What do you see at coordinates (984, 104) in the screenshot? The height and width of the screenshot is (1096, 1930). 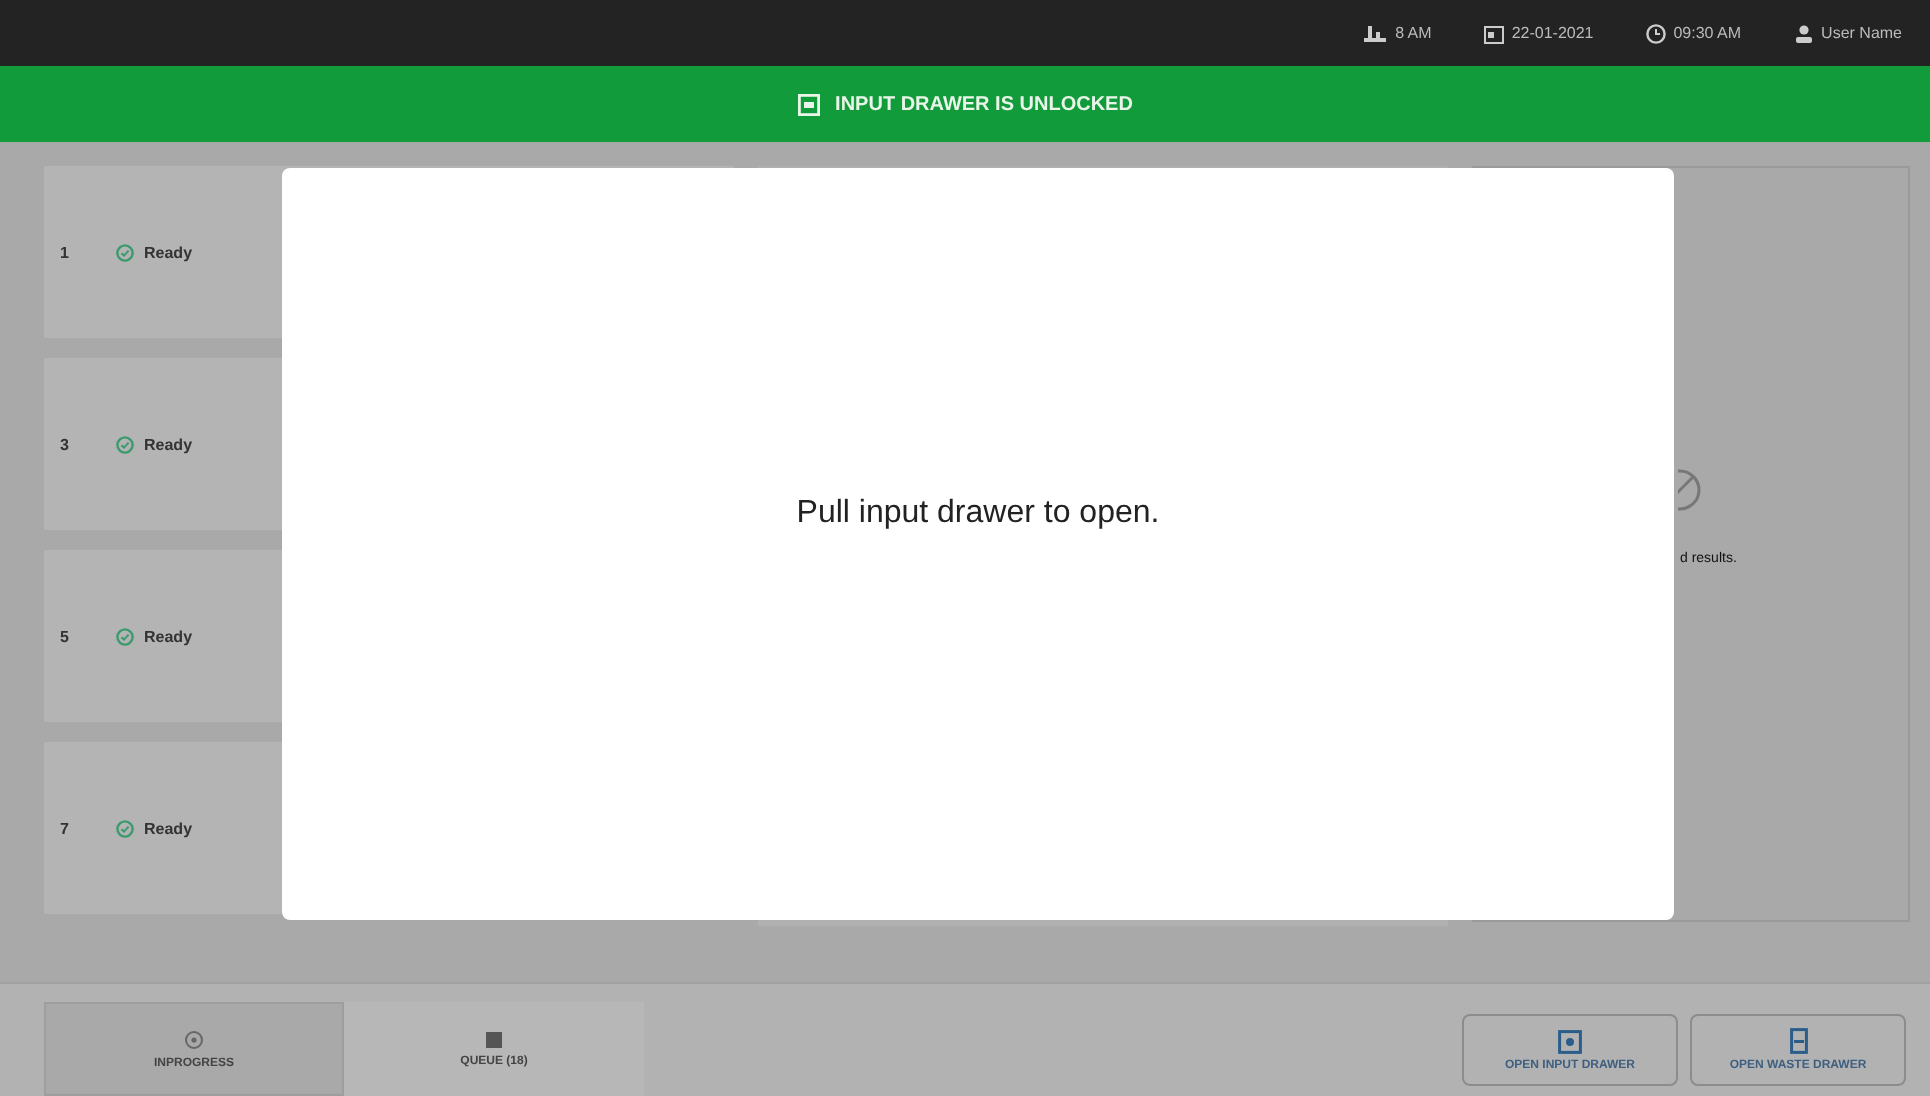 I see `banner-text: INPUT DRAWER IS UNLOCKED` at bounding box center [984, 104].